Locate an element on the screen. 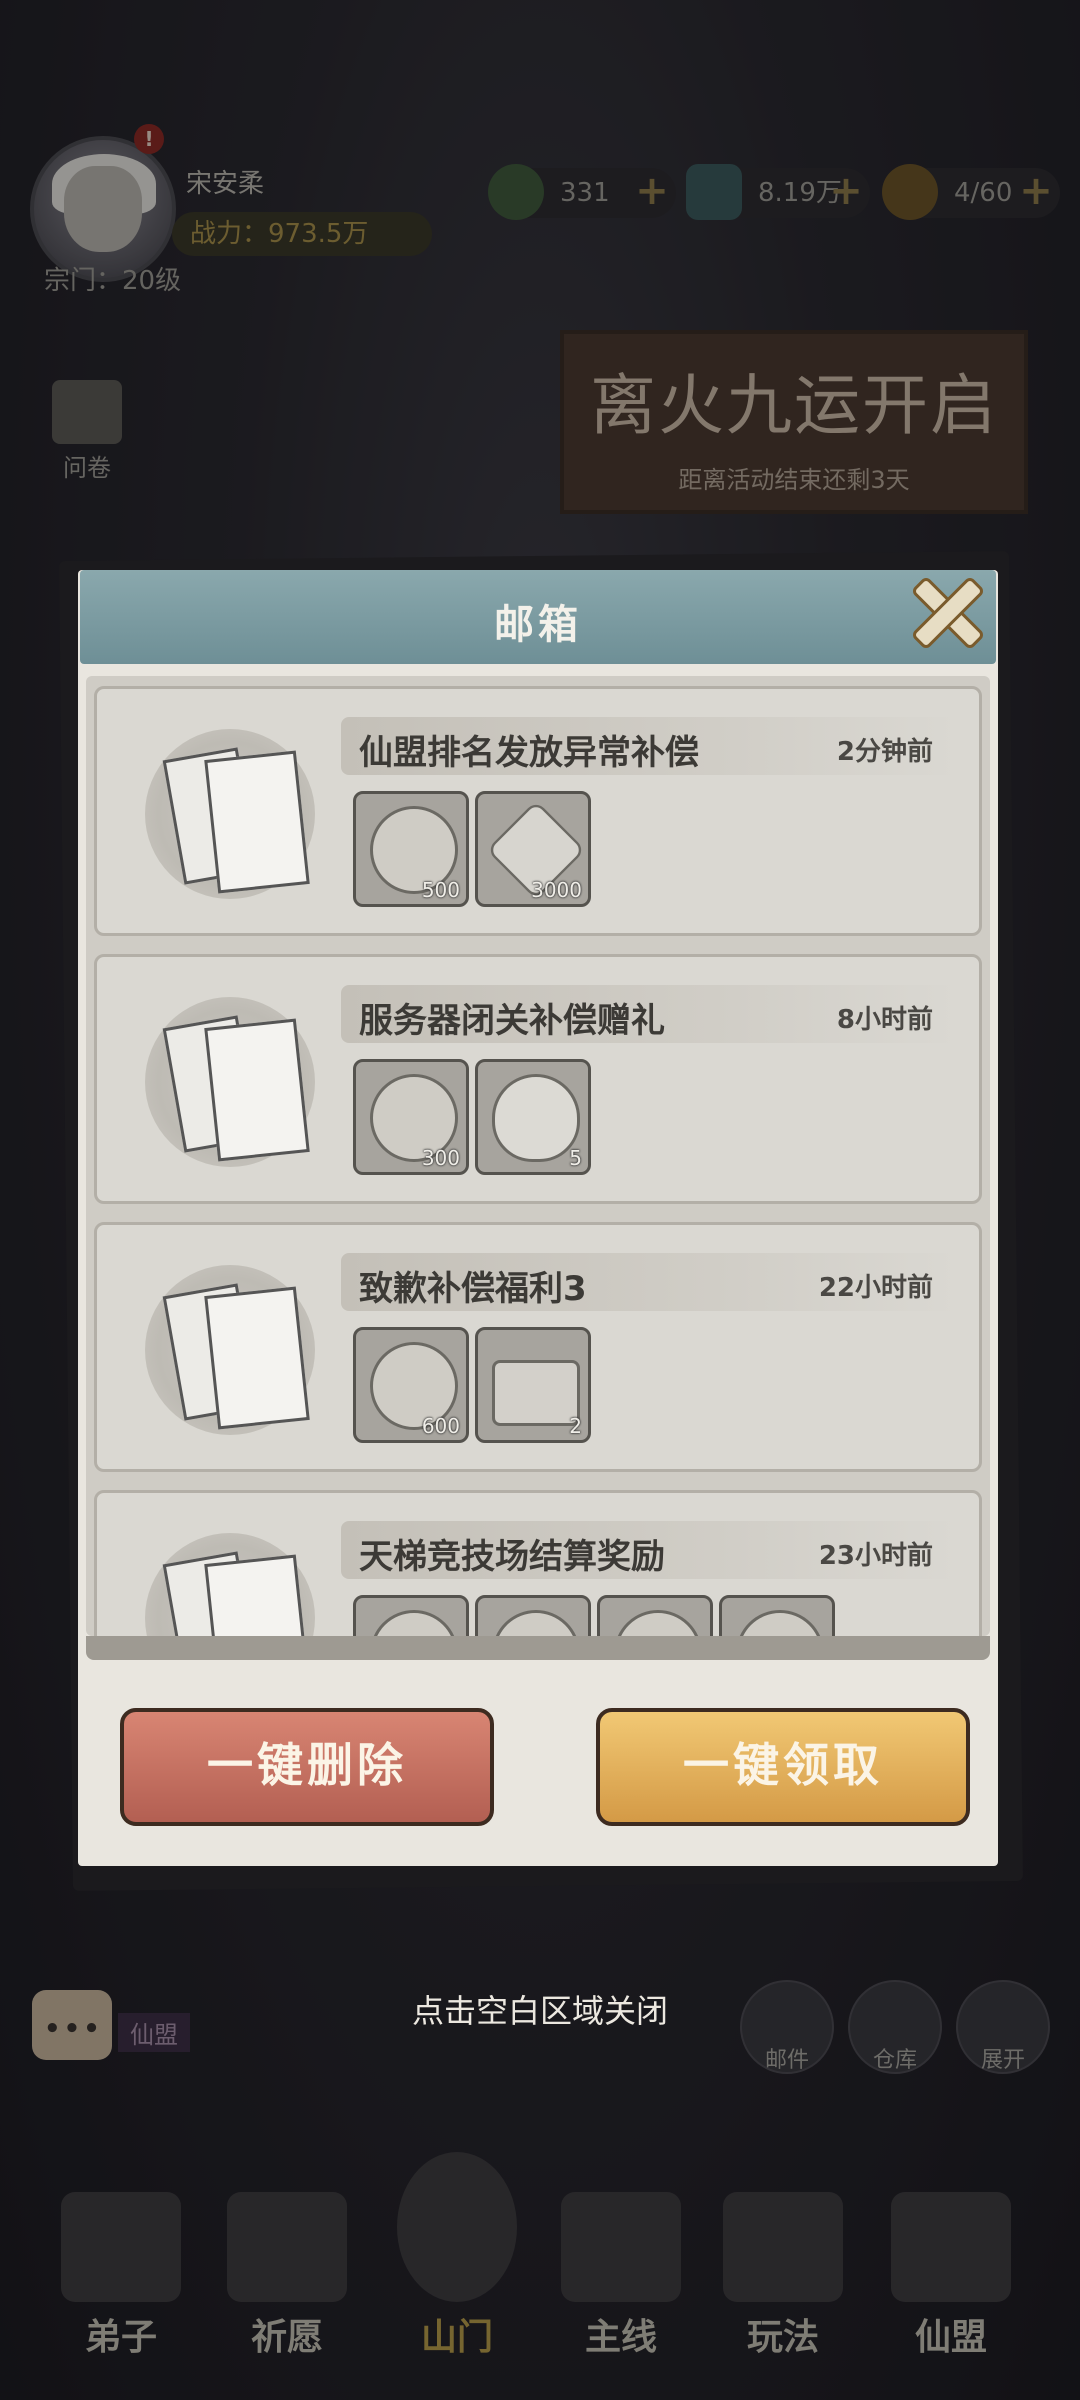 This screenshot has width=1080, height=2400. reward-item: 600 is located at coordinates (411, 1385).